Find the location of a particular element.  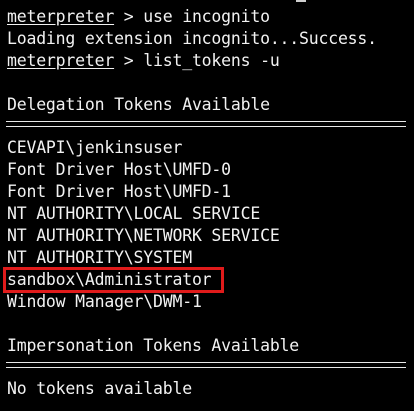

impersonation-tokens-heading: Impersonation Tokens Available is located at coordinates (153, 345).